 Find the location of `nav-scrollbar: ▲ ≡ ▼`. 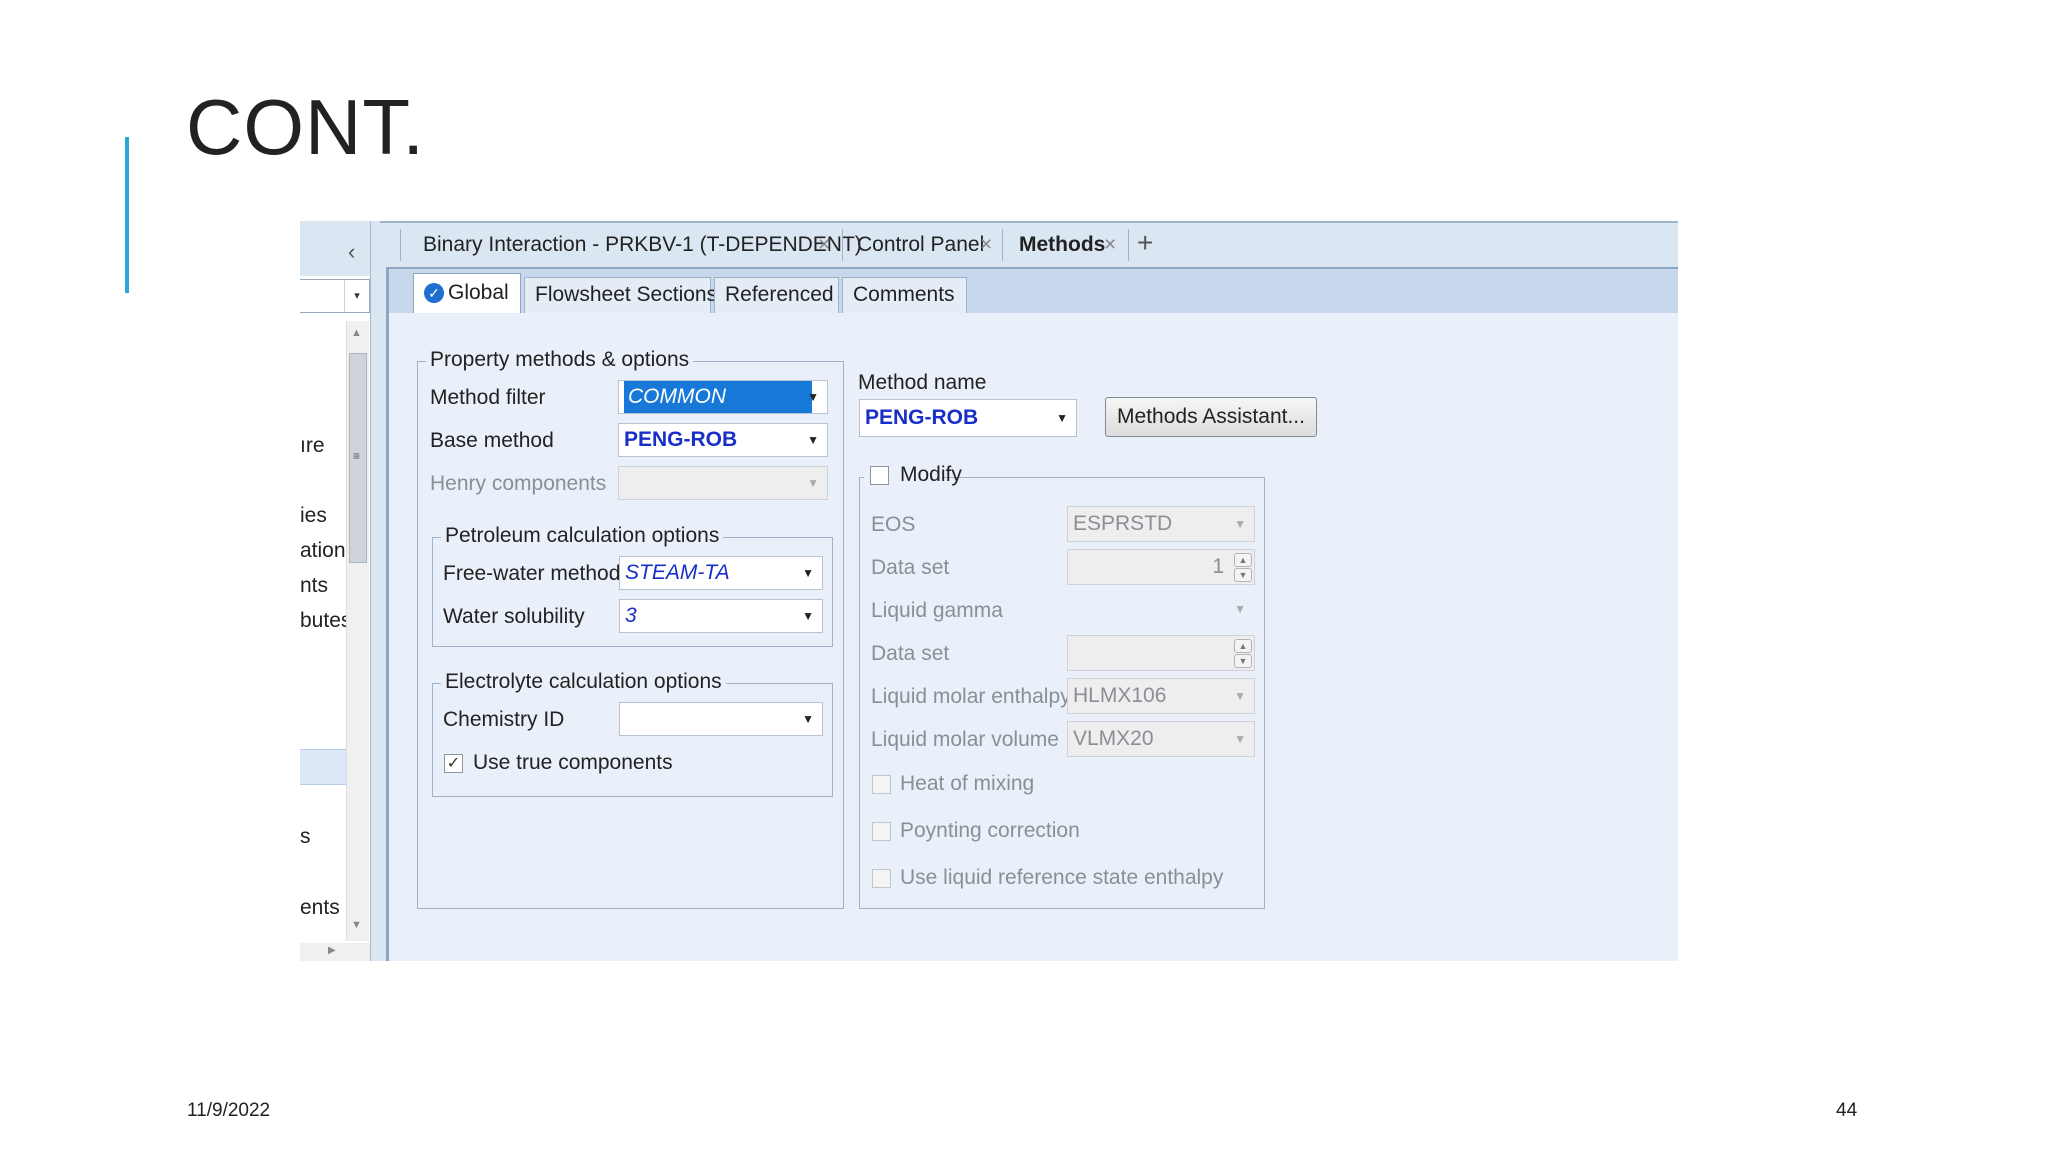

nav-scrollbar: ▲ ≡ ▼ is located at coordinates (357, 631).